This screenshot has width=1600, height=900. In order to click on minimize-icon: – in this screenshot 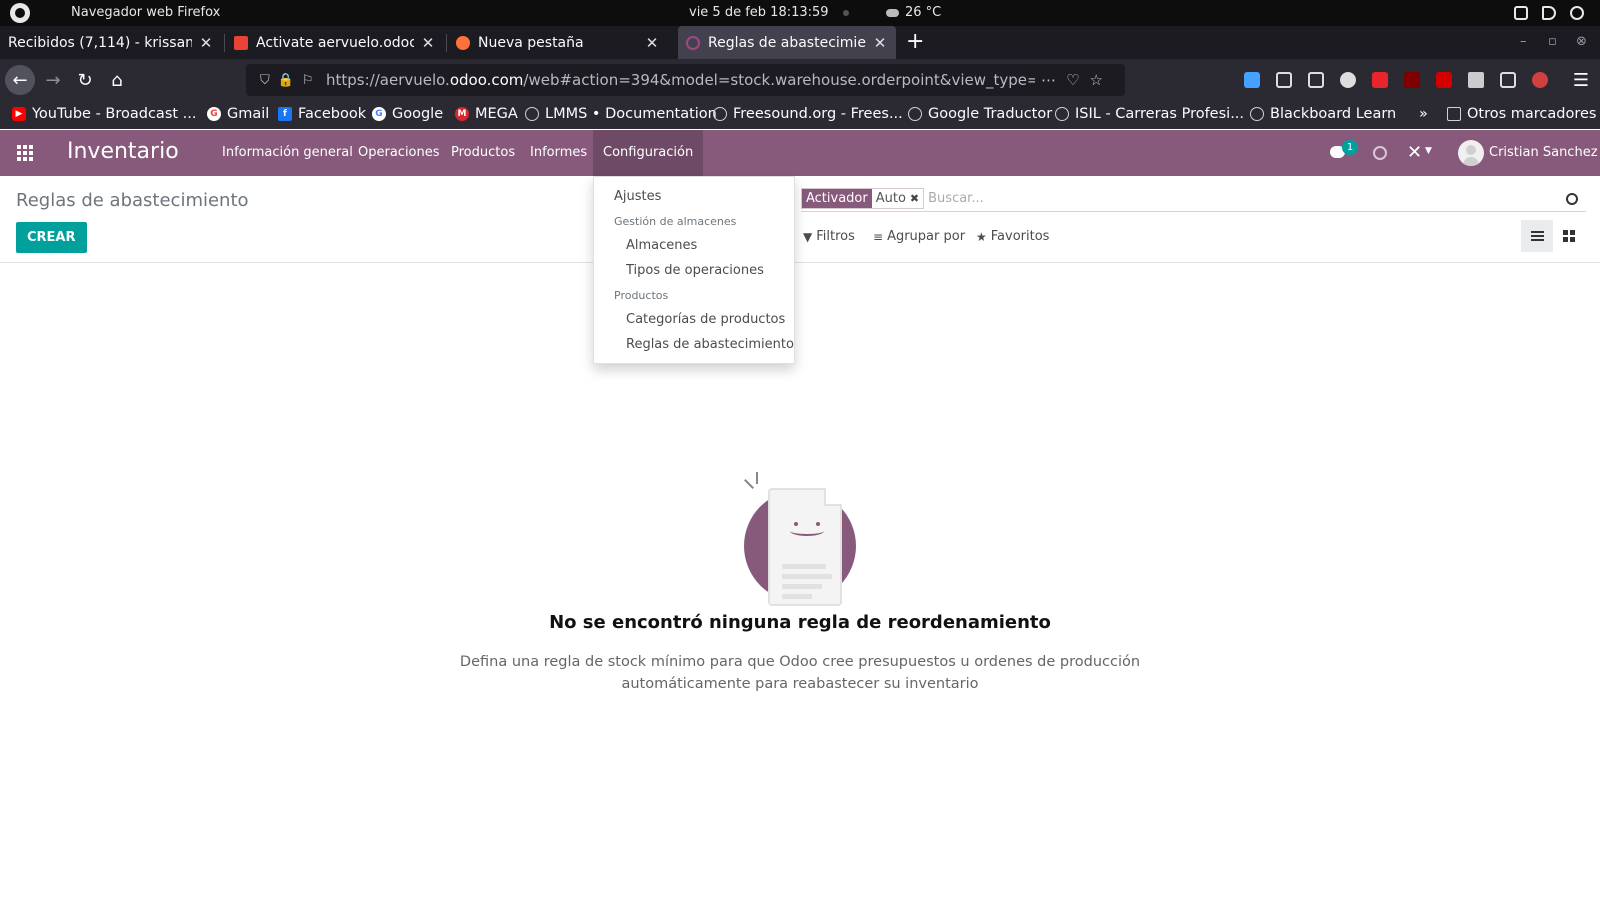, I will do `click(1523, 41)`.